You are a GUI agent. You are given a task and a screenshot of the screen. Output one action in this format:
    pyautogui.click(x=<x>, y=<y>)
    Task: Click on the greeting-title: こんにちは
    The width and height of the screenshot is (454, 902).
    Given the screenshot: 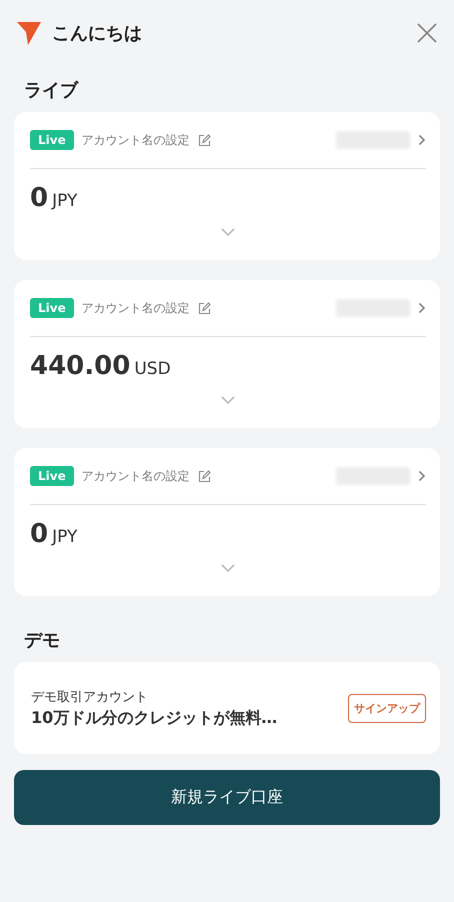 What is the action you would take?
    pyautogui.click(x=97, y=33)
    